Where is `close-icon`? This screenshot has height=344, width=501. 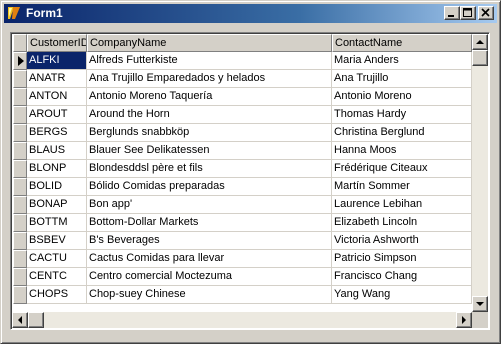
close-icon is located at coordinates (485, 12).